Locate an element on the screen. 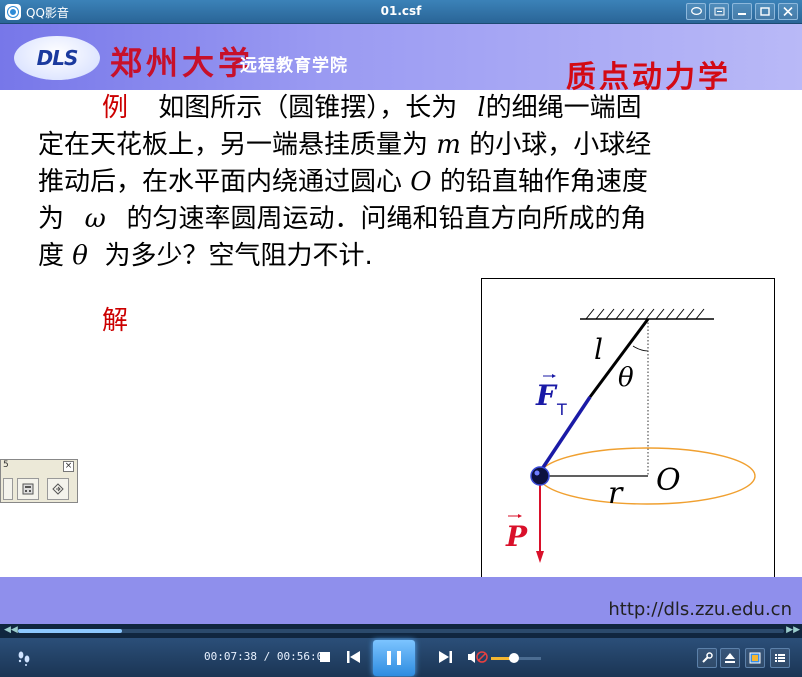 The height and width of the screenshot is (677, 802). color-settings-icon is located at coordinates (755, 658).